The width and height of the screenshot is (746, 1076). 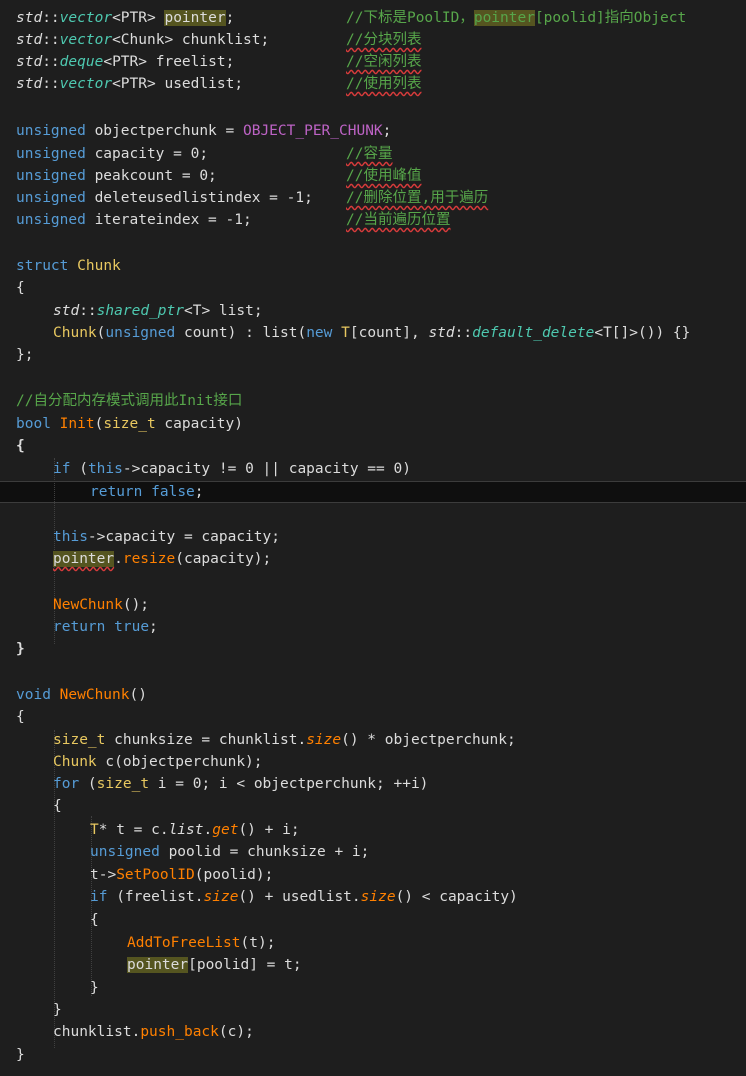 I want to click on code-line: std::vector<PTR> pointer;, so click(x=125, y=18).